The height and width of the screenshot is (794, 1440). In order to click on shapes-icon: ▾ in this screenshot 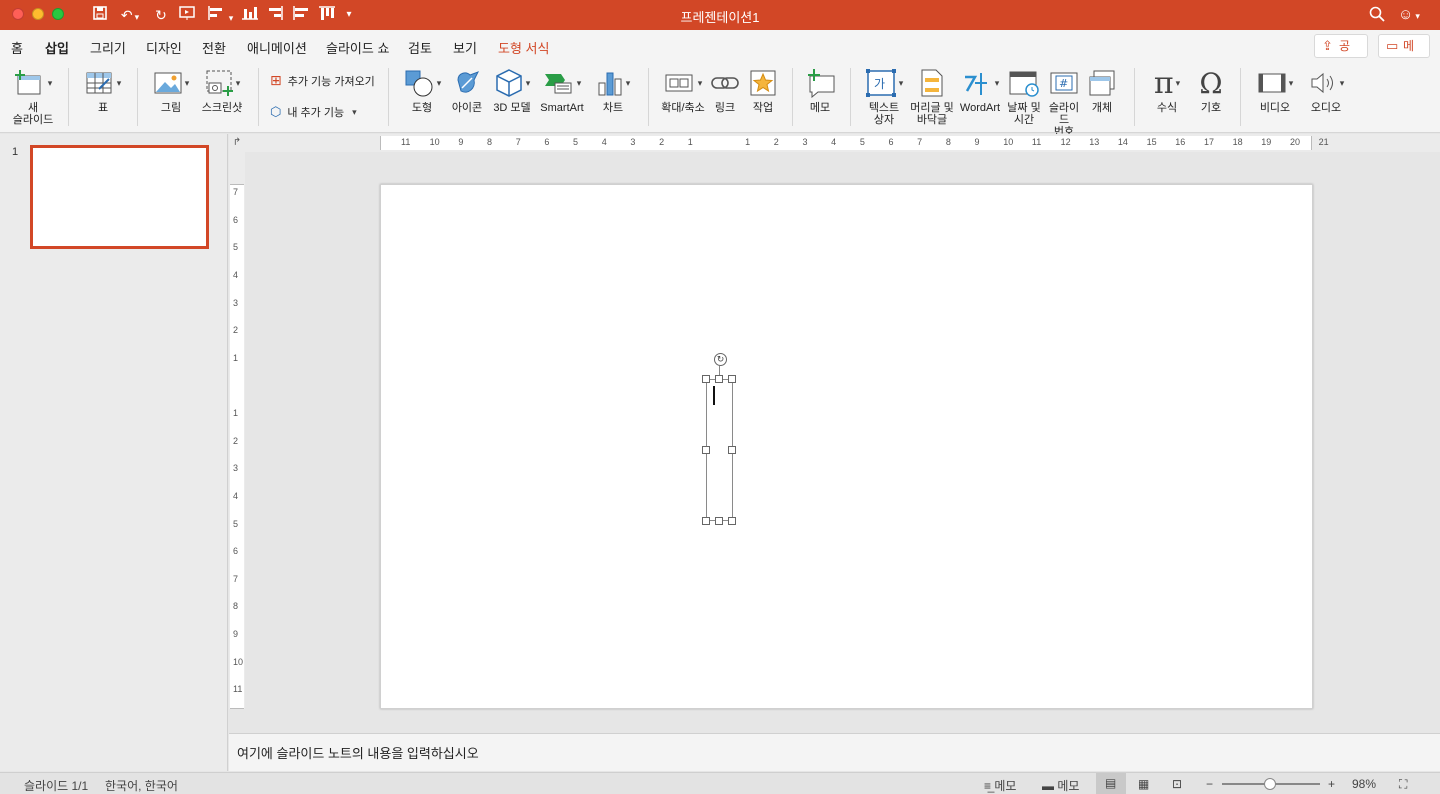, I will do `click(422, 83)`.